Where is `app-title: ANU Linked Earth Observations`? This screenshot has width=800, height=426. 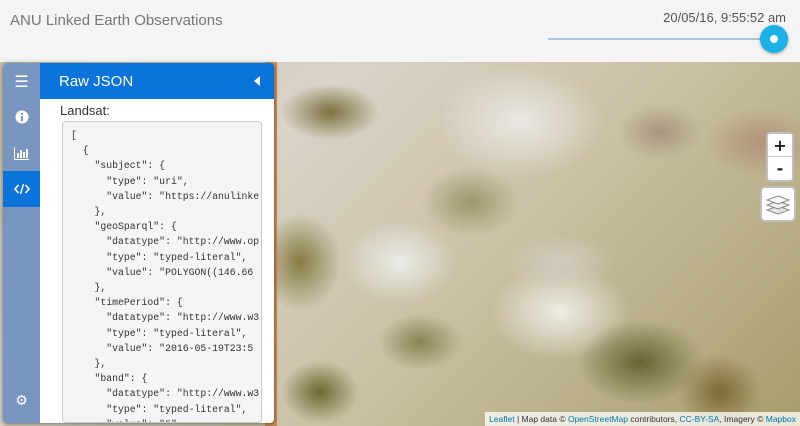
app-title: ANU Linked Earth Observations is located at coordinates (116, 20).